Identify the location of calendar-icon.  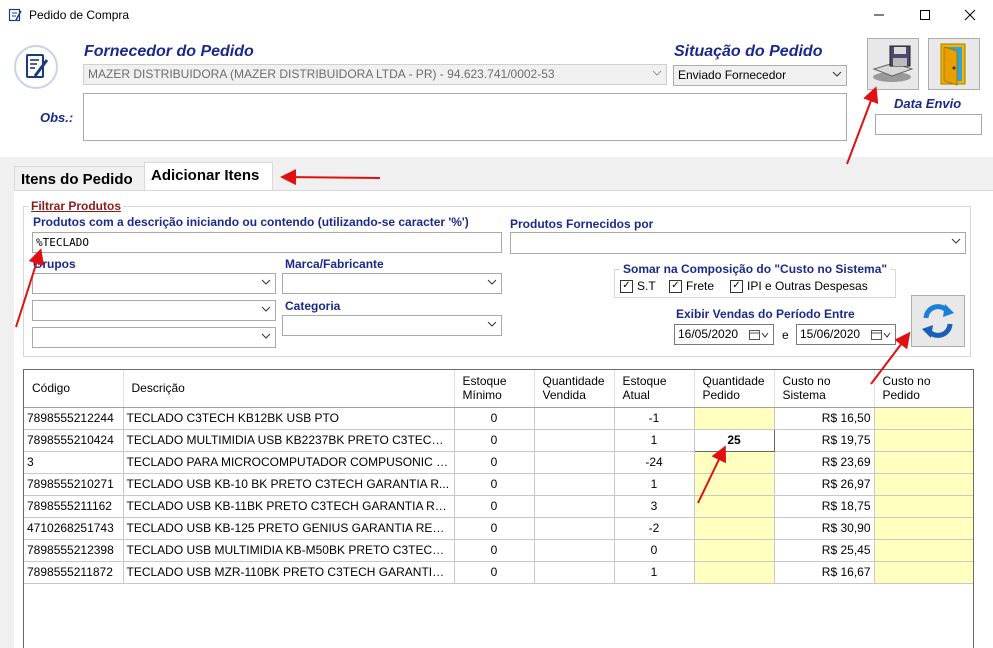
(881, 335).